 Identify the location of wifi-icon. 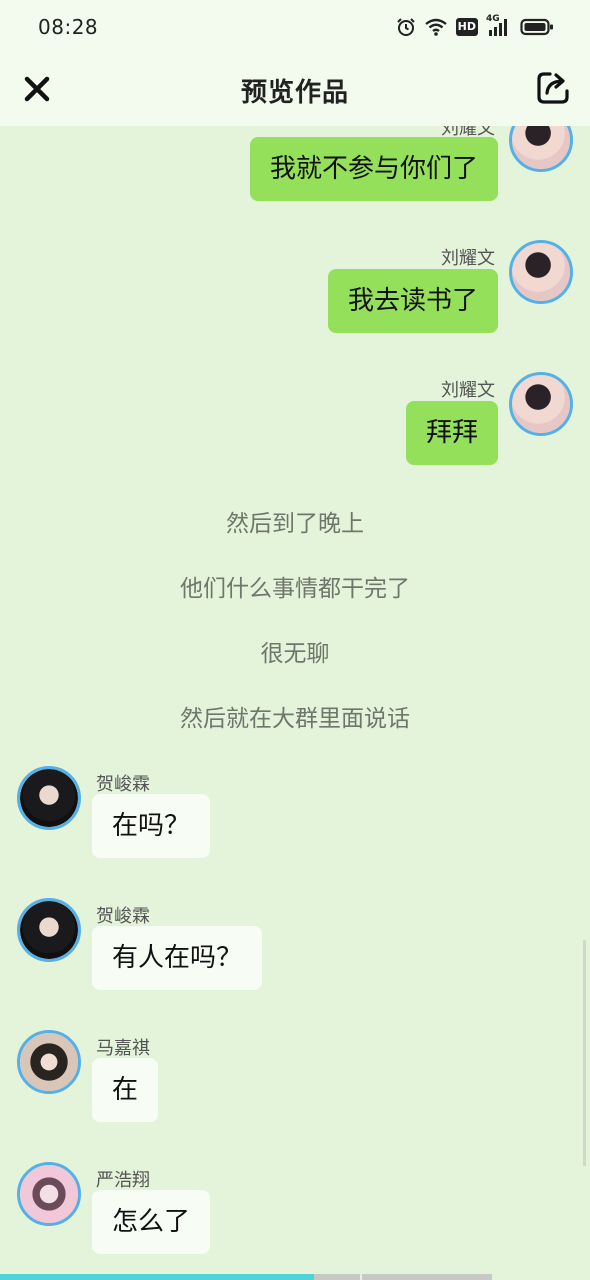
(436, 27).